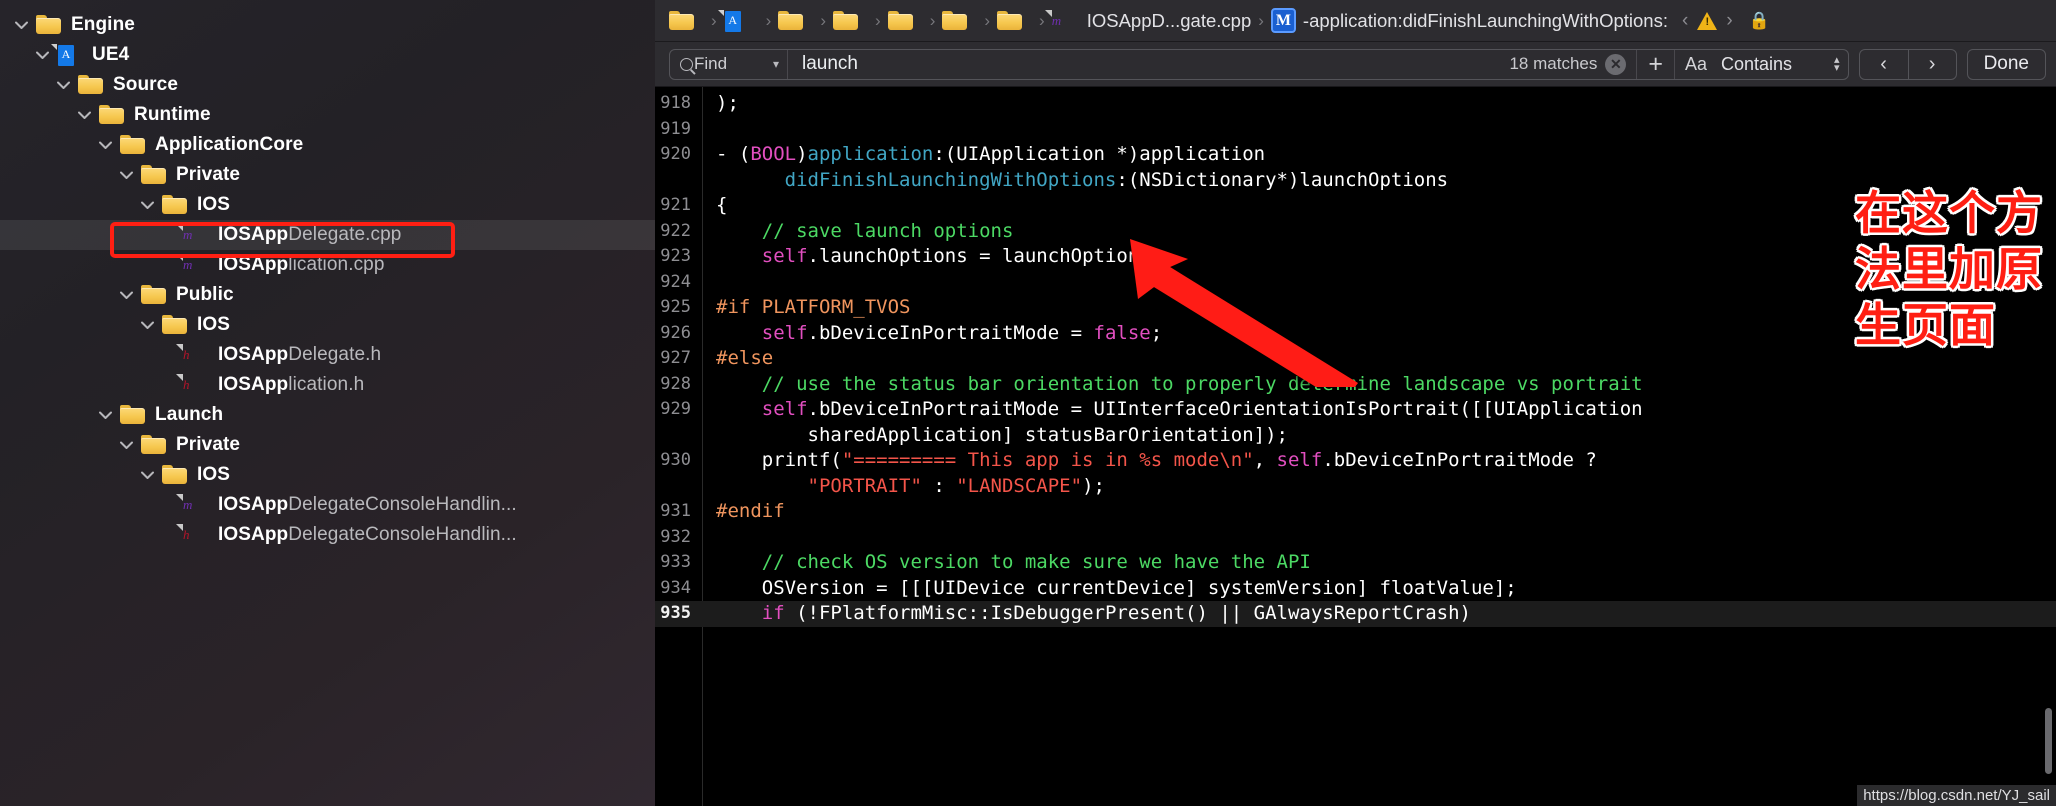 The image size is (2056, 806). What do you see at coordinates (1355, 104) in the screenshot?
I see `code-line: 918);` at bounding box center [1355, 104].